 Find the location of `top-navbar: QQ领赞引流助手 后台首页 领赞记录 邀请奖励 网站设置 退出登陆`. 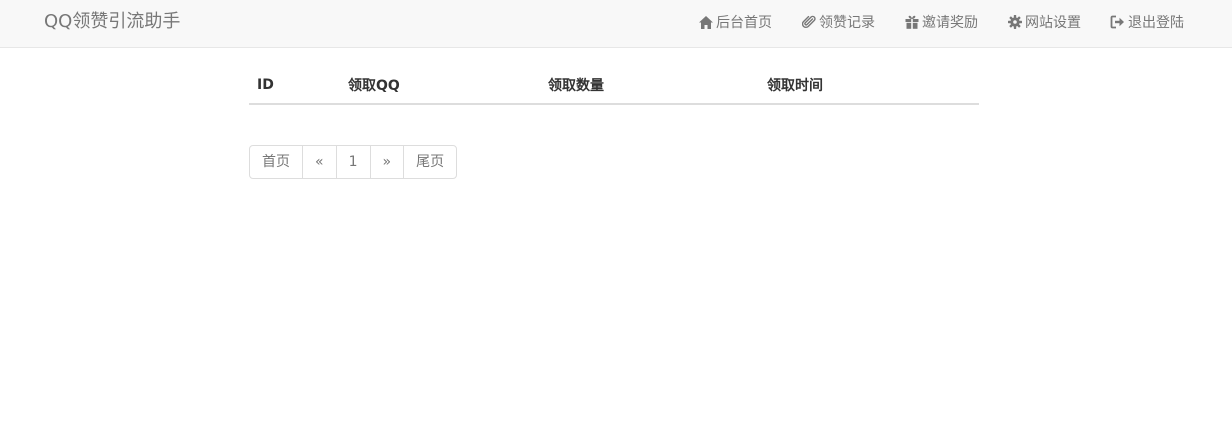

top-navbar: QQ领赞引流助手 后台首页 领赞记录 邀请奖励 网站设置 退出登陆 is located at coordinates (616, 24).